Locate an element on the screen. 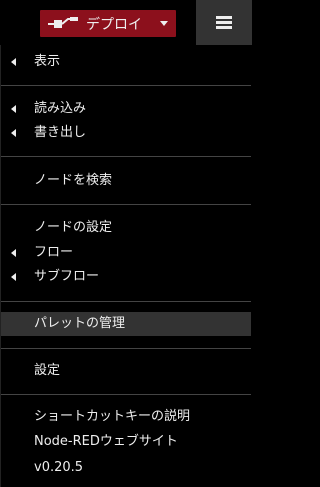 This screenshot has width=320, height=487. menu-item-label: Node-REDウェブサイト is located at coordinates (106, 441).